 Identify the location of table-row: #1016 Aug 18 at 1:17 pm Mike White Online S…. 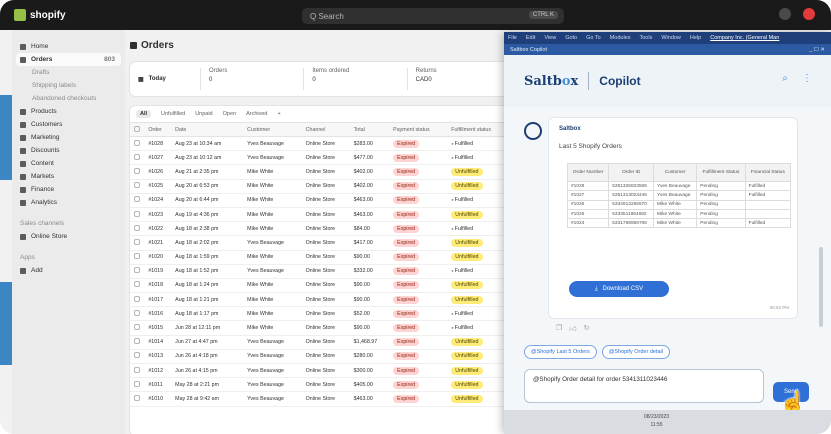
(320, 314).